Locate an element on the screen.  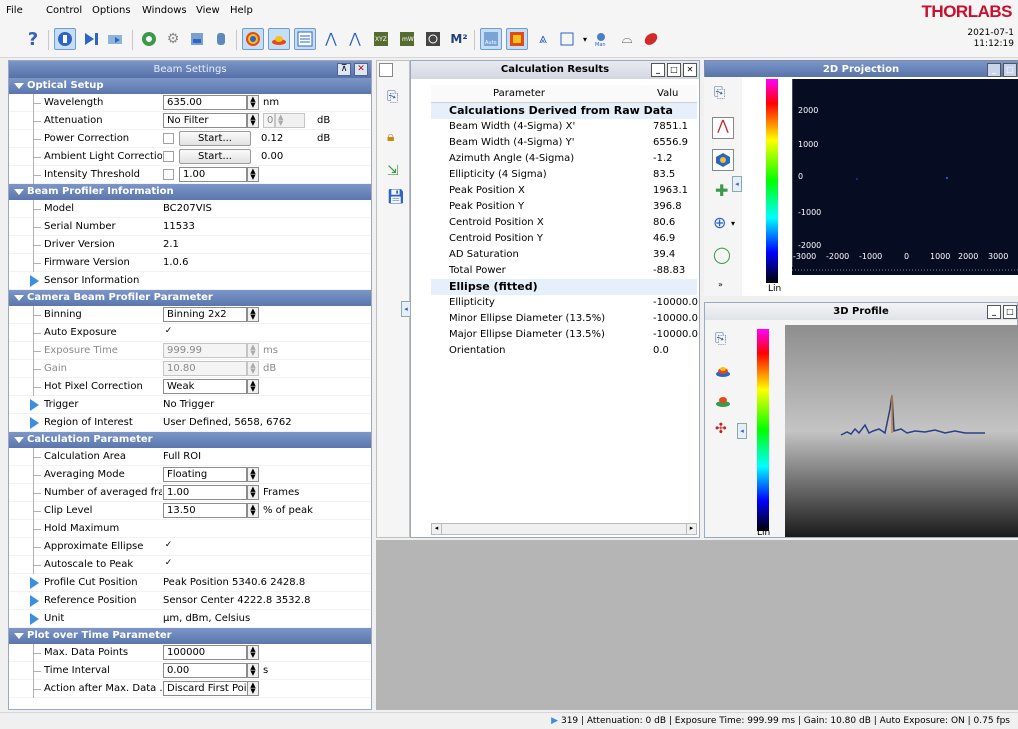
export-table-icon: ⇲ is located at coordinates (393, 171).